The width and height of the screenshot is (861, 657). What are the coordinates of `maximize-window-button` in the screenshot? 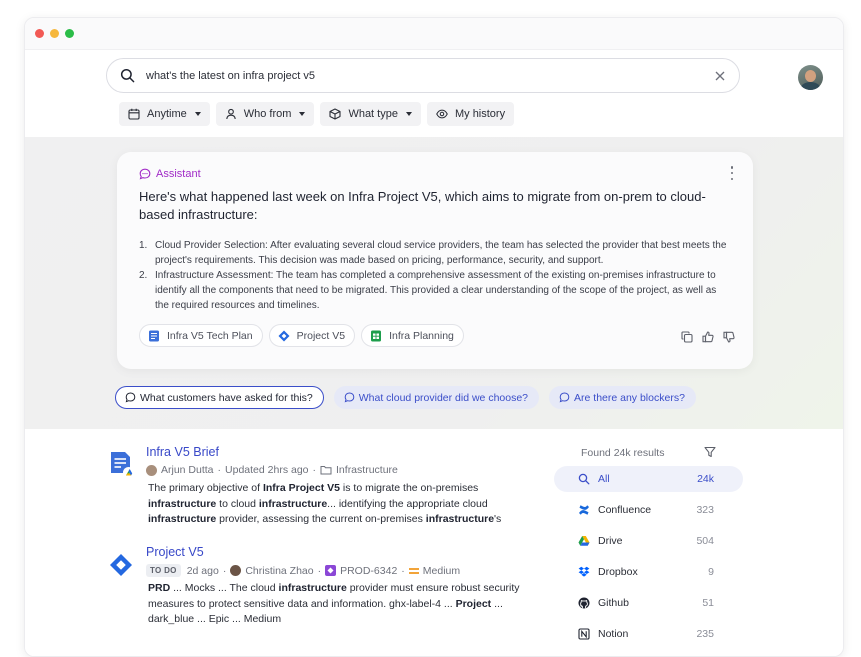 It's located at (69, 33).